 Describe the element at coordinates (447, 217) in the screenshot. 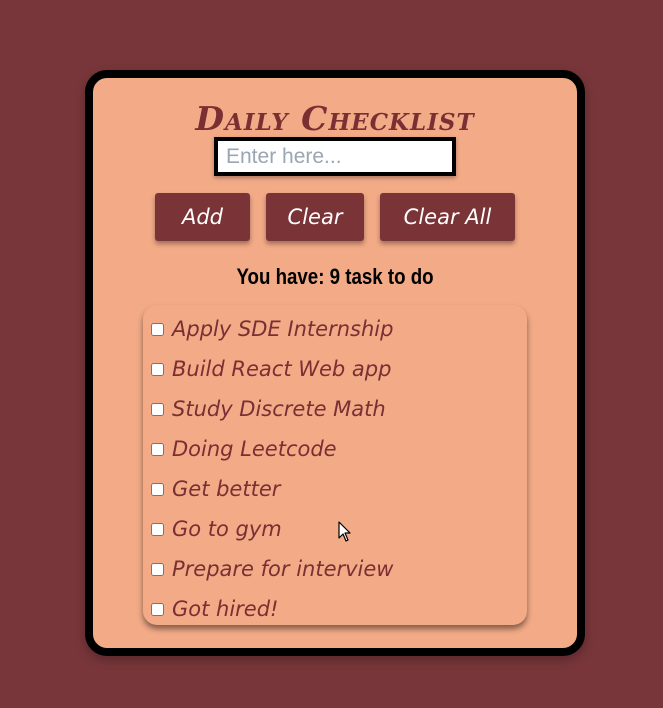

I see `clear-all-button: Clear All` at that location.